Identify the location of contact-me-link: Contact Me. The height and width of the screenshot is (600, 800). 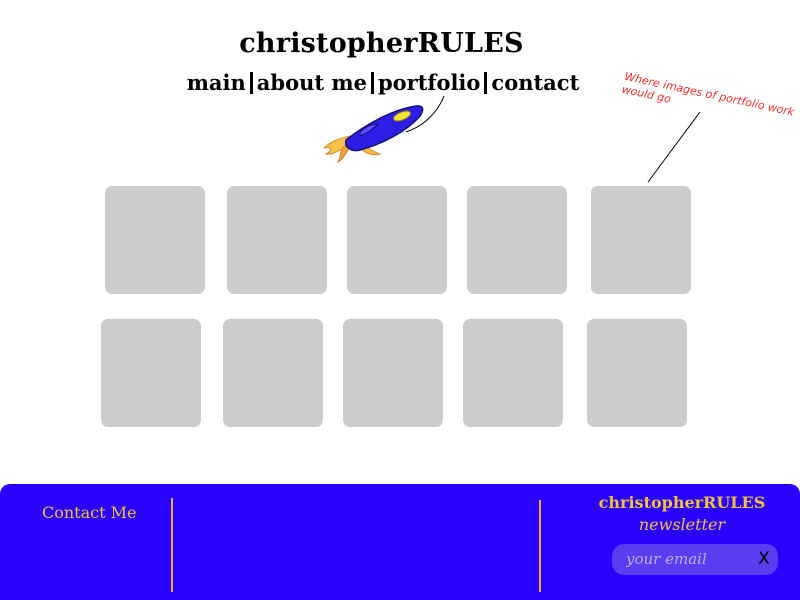
(89, 512).